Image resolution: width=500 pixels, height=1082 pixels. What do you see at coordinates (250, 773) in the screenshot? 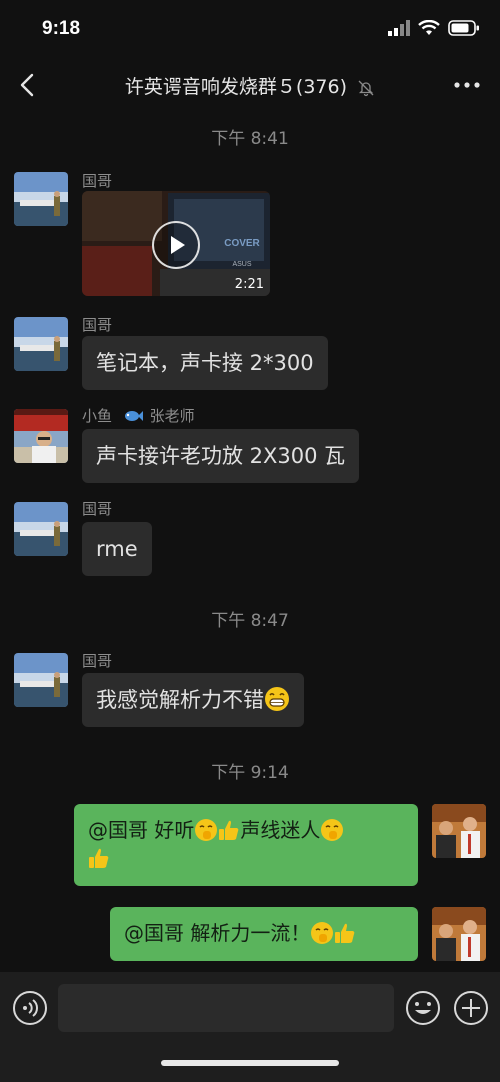
I see `timestamp: 下午 9:14` at bounding box center [250, 773].